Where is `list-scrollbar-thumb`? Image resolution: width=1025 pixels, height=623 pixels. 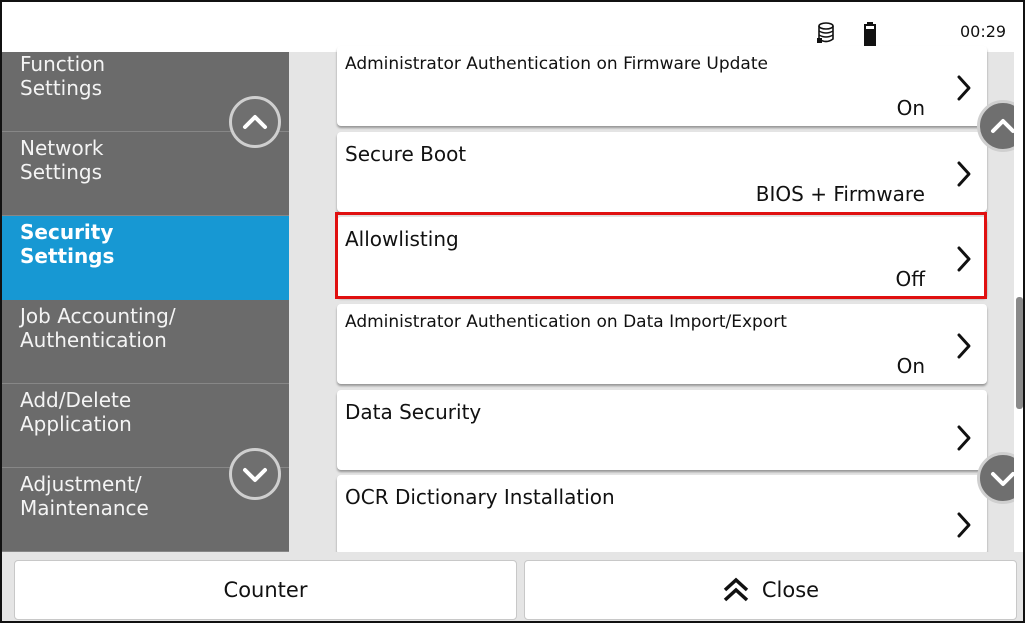
list-scrollbar-thumb is located at coordinates (1019, 353).